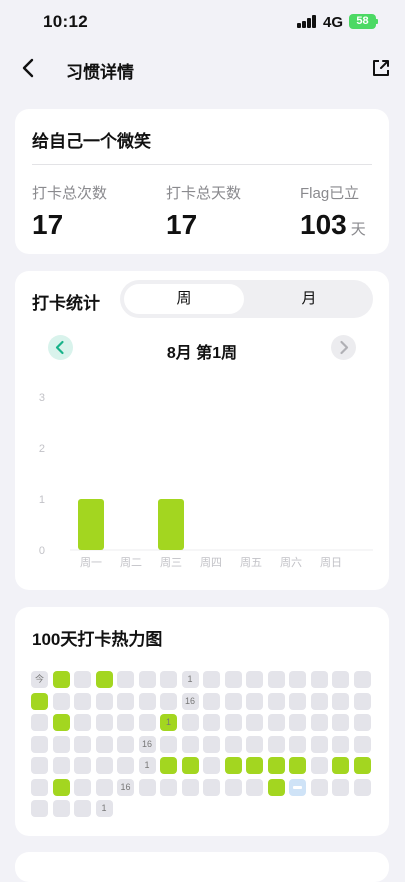  I want to click on stat-value-row: 103 天, so click(333, 225).